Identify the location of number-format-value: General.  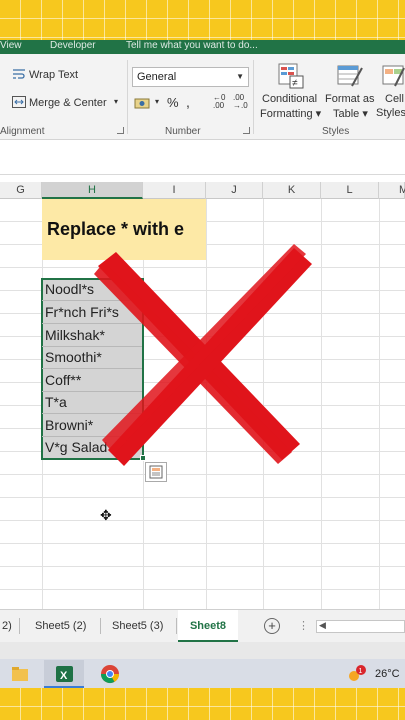
(157, 77).